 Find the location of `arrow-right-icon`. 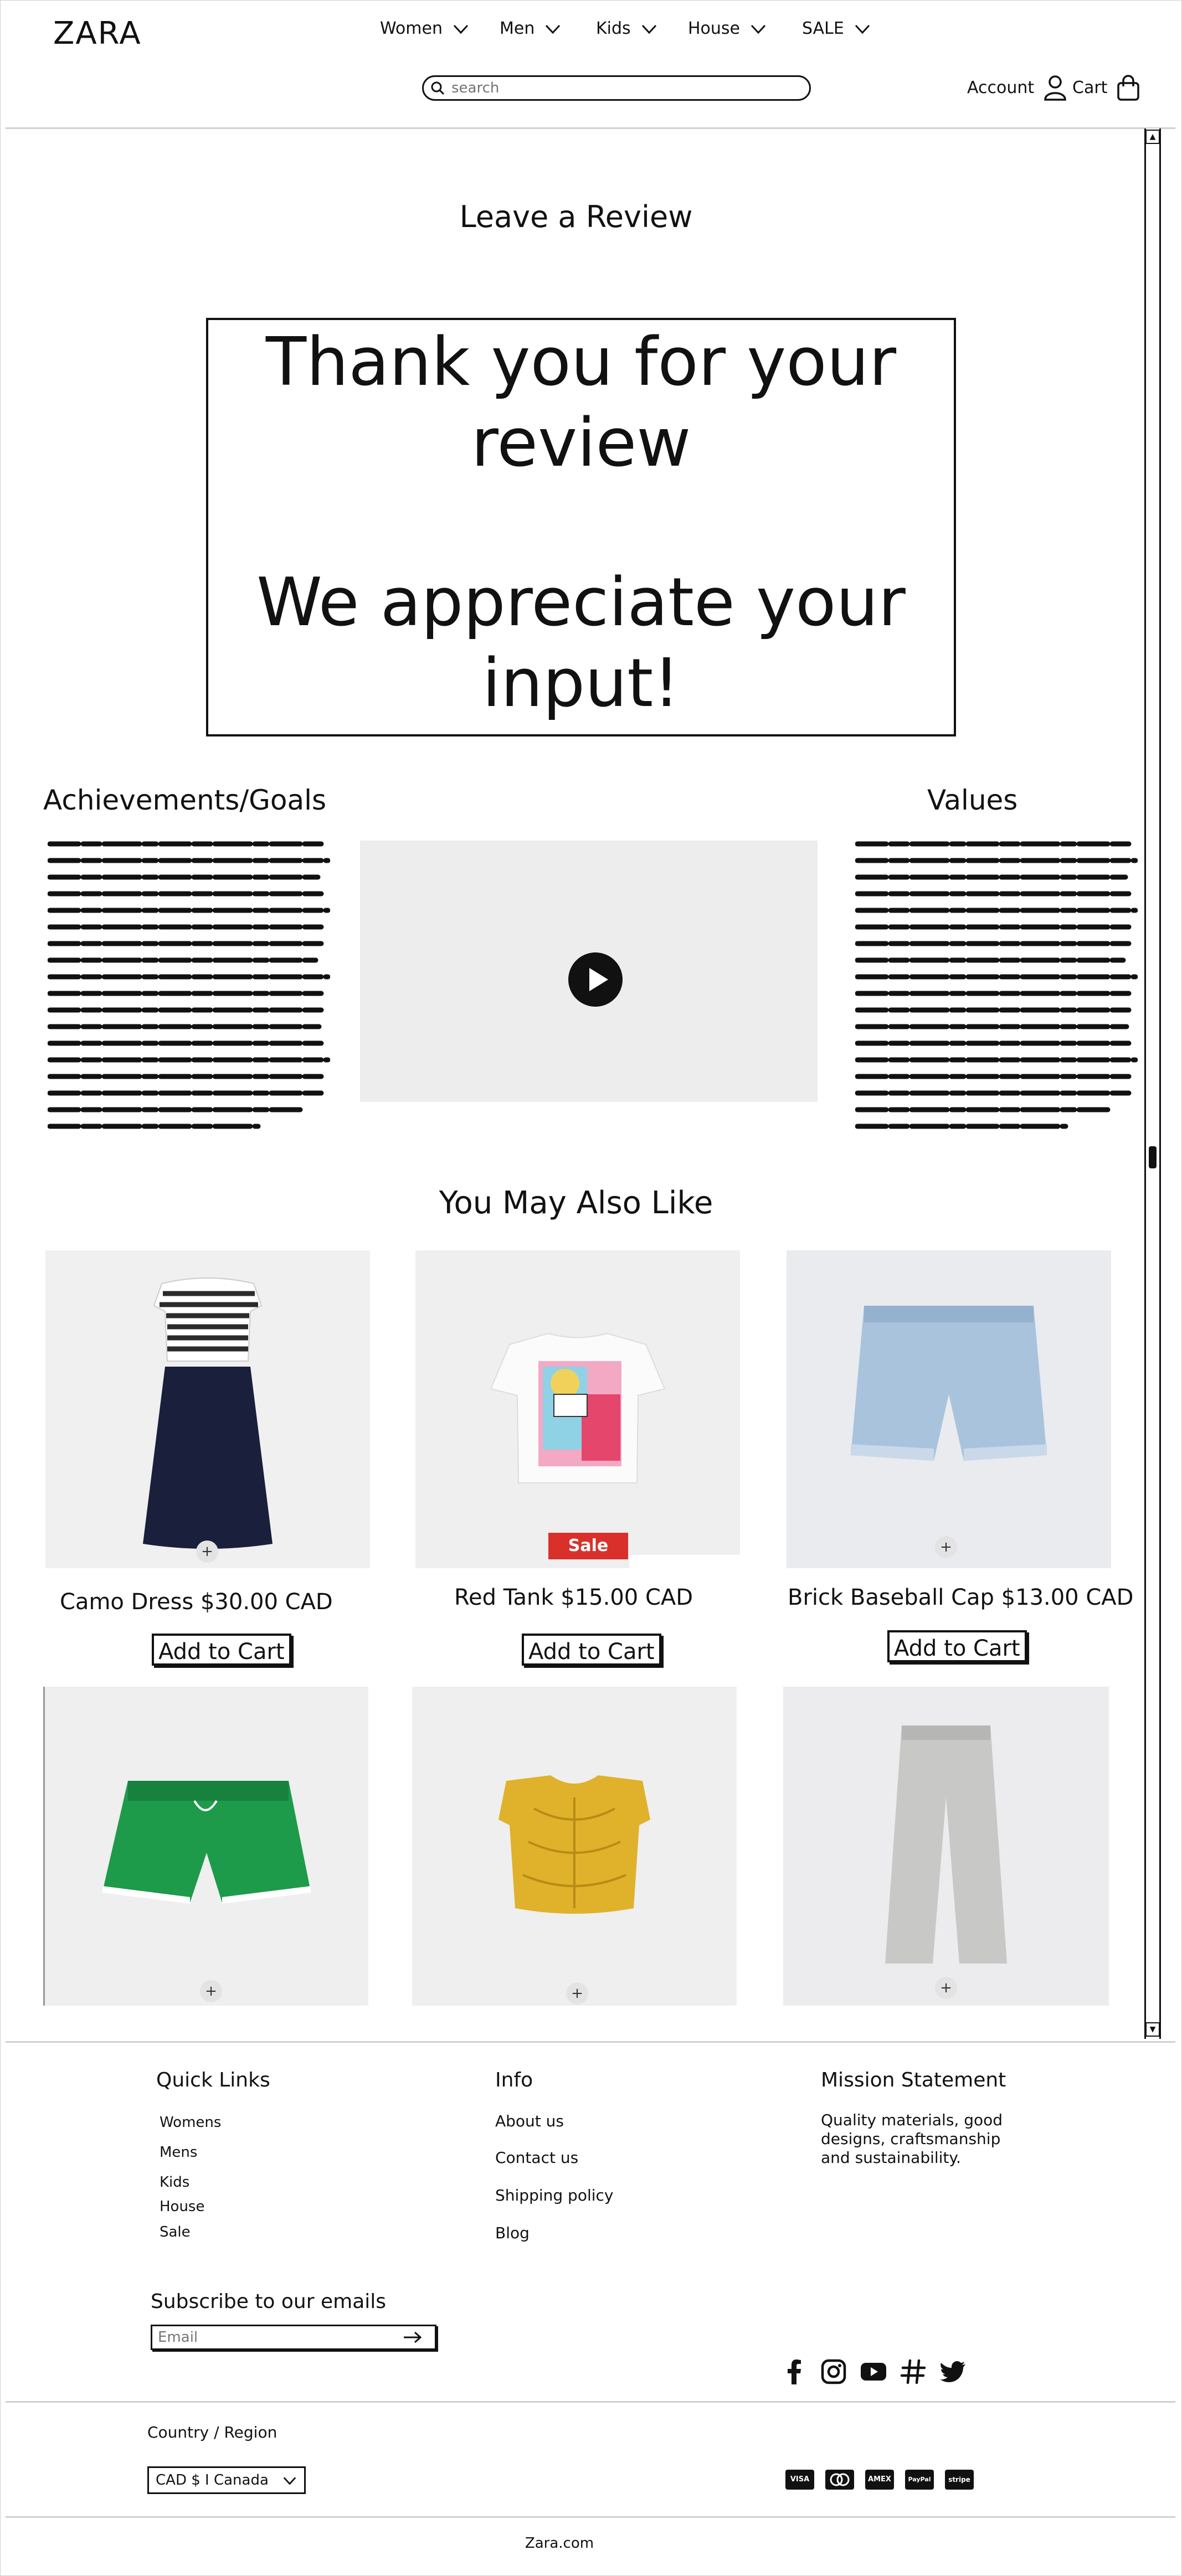

arrow-right-icon is located at coordinates (413, 2337).